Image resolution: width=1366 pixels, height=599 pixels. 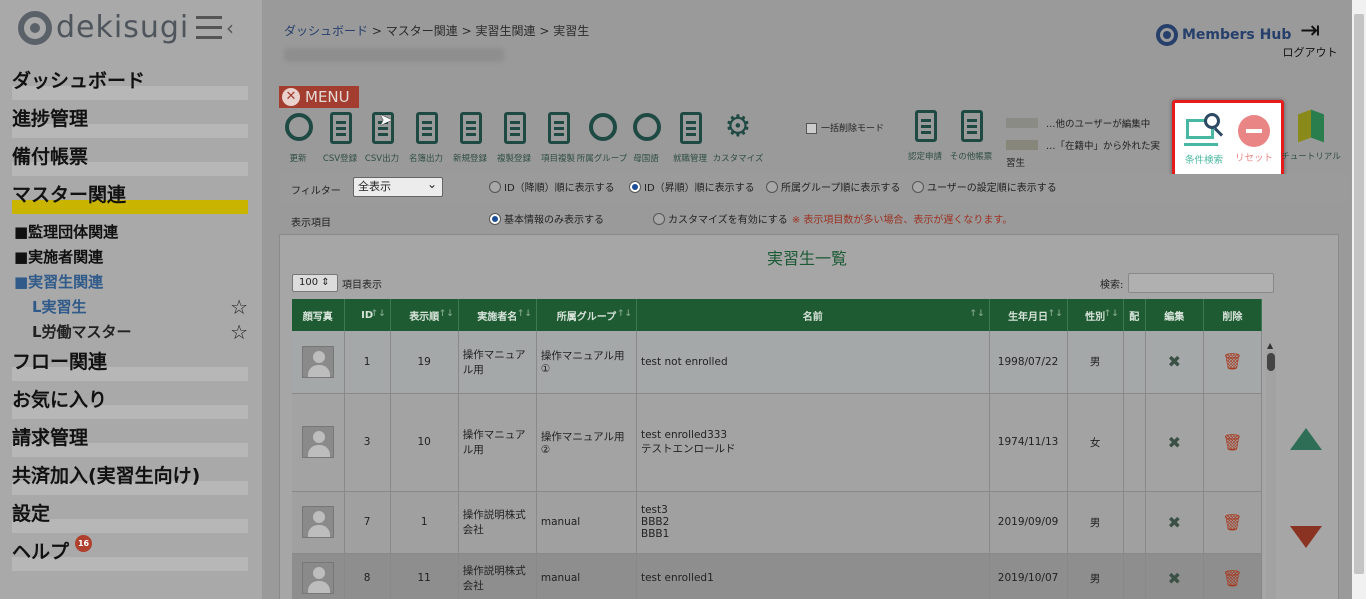 What do you see at coordinates (84, 543) in the screenshot?
I see `notification-badge: 16` at bounding box center [84, 543].